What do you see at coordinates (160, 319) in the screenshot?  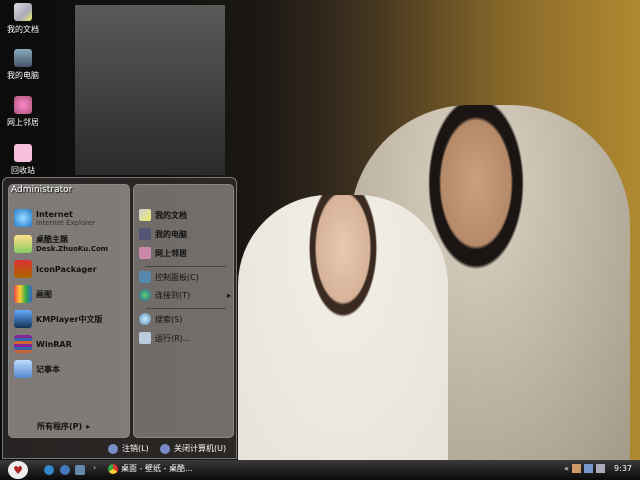 I see `menu-item-search: 搜索(S)` at bounding box center [160, 319].